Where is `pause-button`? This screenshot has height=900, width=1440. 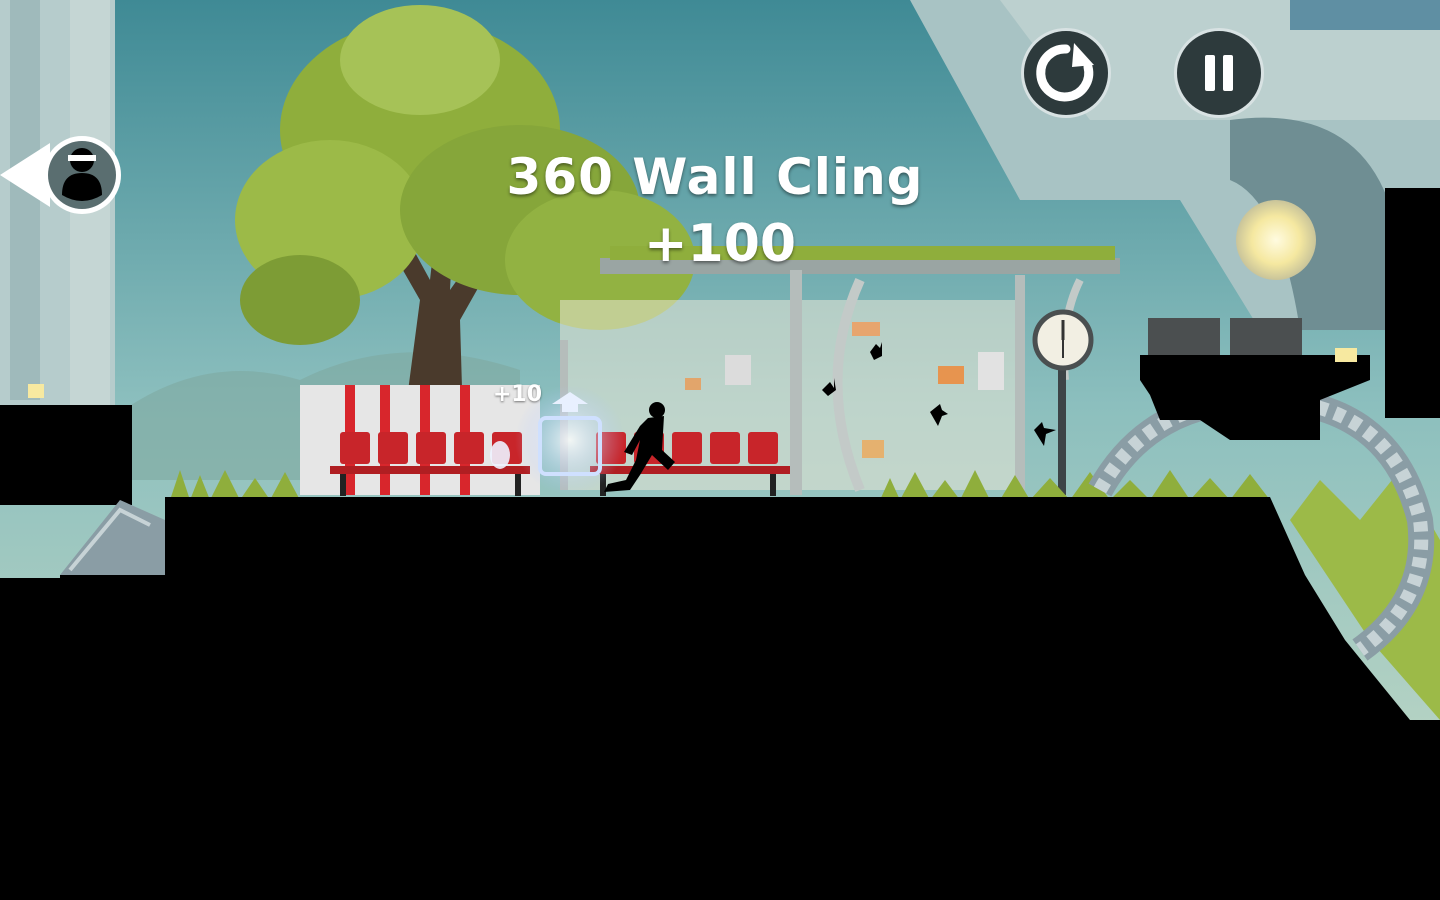
pause-button is located at coordinates (1219, 73).